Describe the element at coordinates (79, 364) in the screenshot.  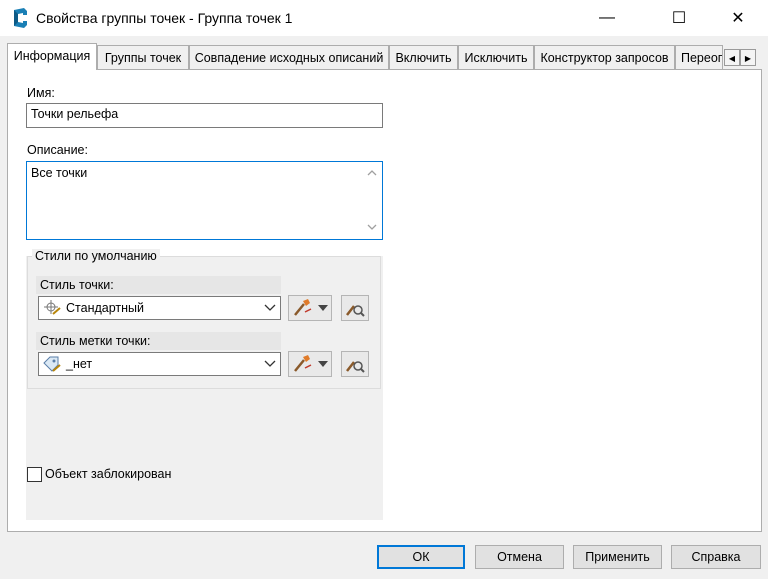
I see `point-label-style-value: _нет` at that location.